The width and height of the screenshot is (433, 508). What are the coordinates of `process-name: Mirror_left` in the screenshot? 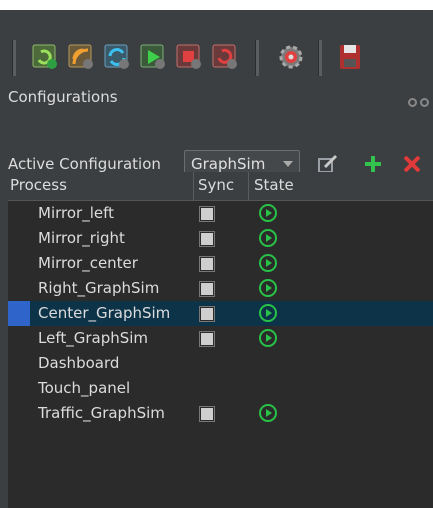 It's located at (76, 213).